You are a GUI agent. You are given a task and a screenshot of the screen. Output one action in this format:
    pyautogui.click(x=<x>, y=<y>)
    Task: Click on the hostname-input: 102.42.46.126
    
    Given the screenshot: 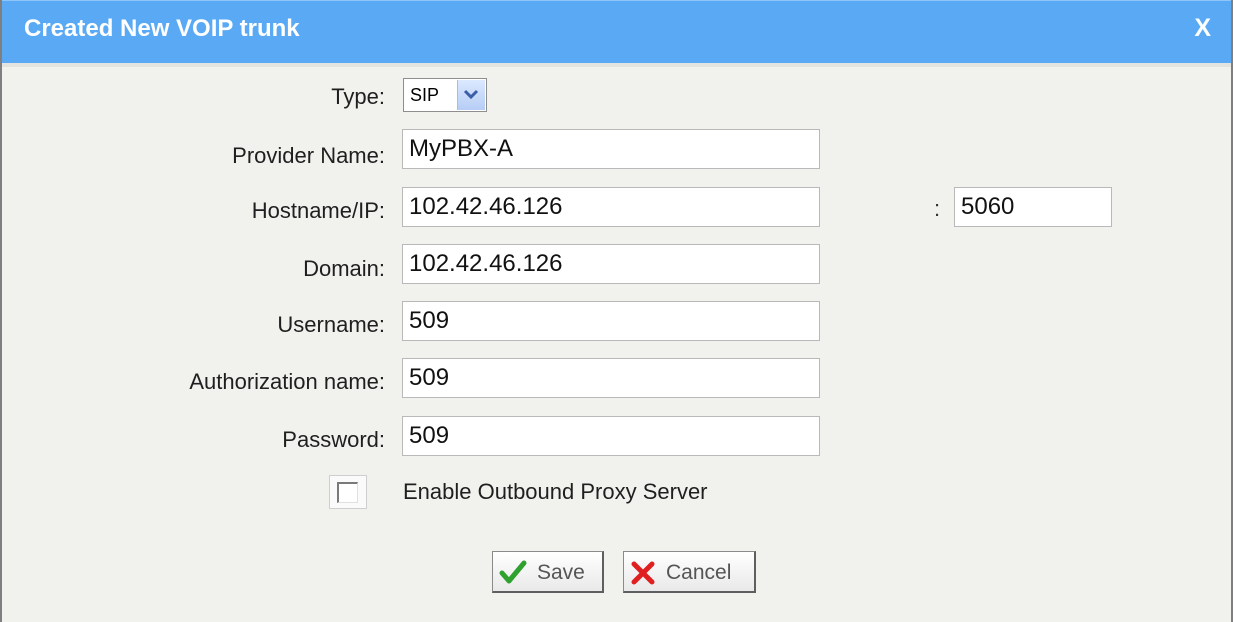 What is the action you would take?
    pyautogui.click(x=611, y=207)
    